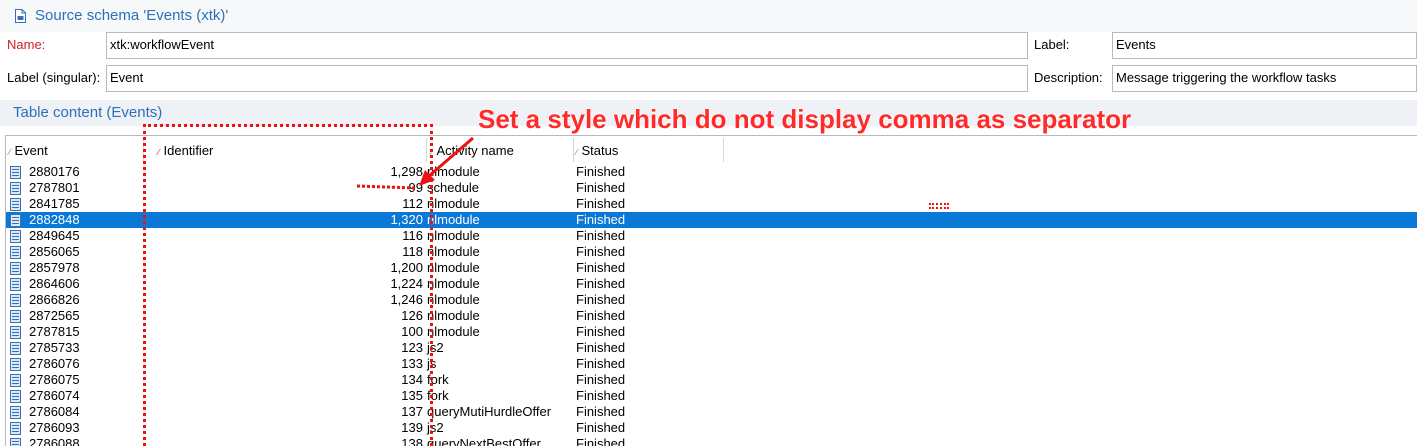  Describe the element at coordinates (1068, 77) in the screenshot. I see `description-label: Description:` at that location.